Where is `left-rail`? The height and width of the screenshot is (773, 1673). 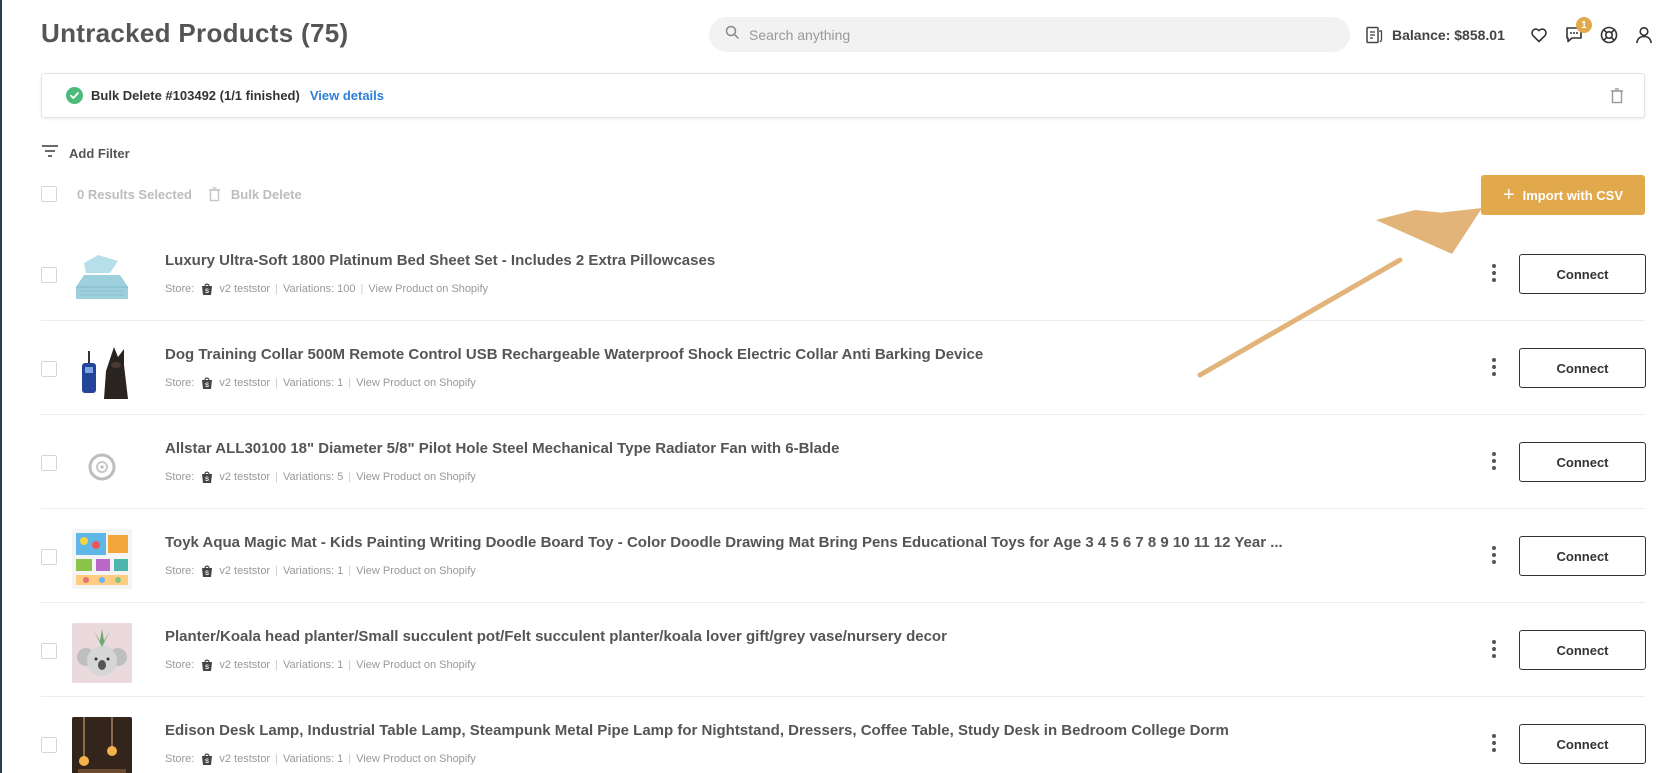 left-rail is located at coordinates (1, 386).